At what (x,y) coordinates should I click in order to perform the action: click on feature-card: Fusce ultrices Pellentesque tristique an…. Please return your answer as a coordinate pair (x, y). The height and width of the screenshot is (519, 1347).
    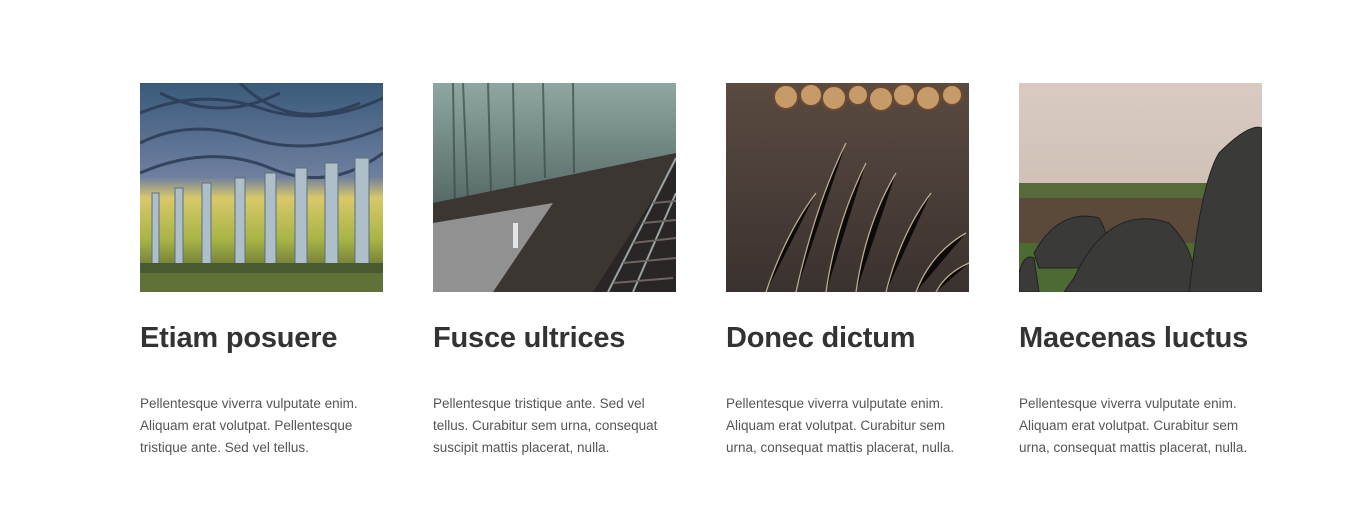
    Looking at the image, I should click on (554, 271).